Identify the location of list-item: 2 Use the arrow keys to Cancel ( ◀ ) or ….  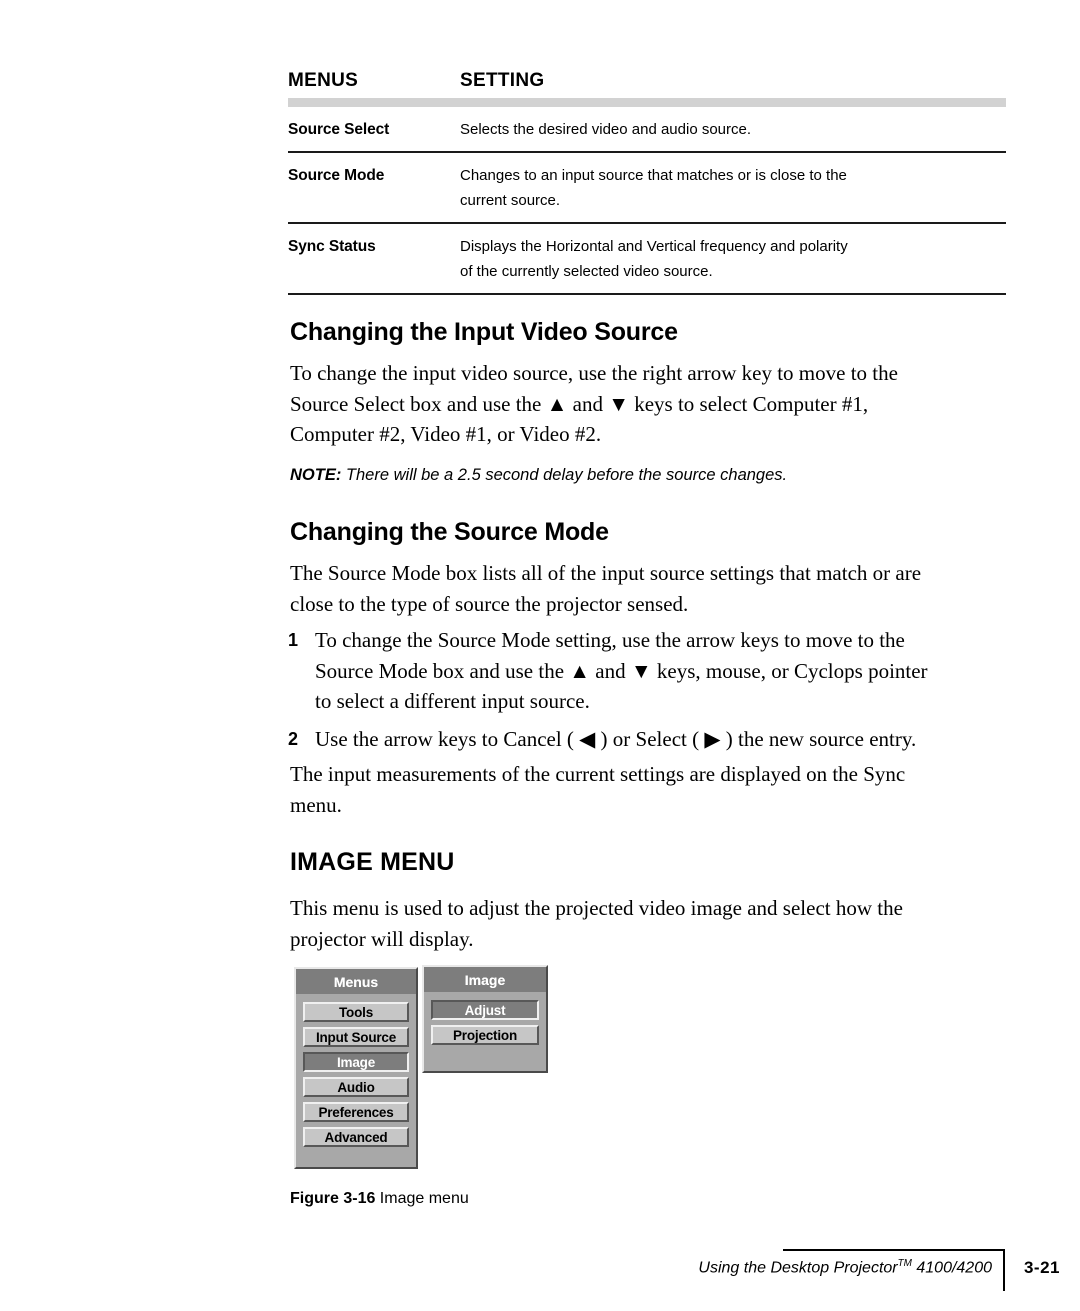
(646, 739).